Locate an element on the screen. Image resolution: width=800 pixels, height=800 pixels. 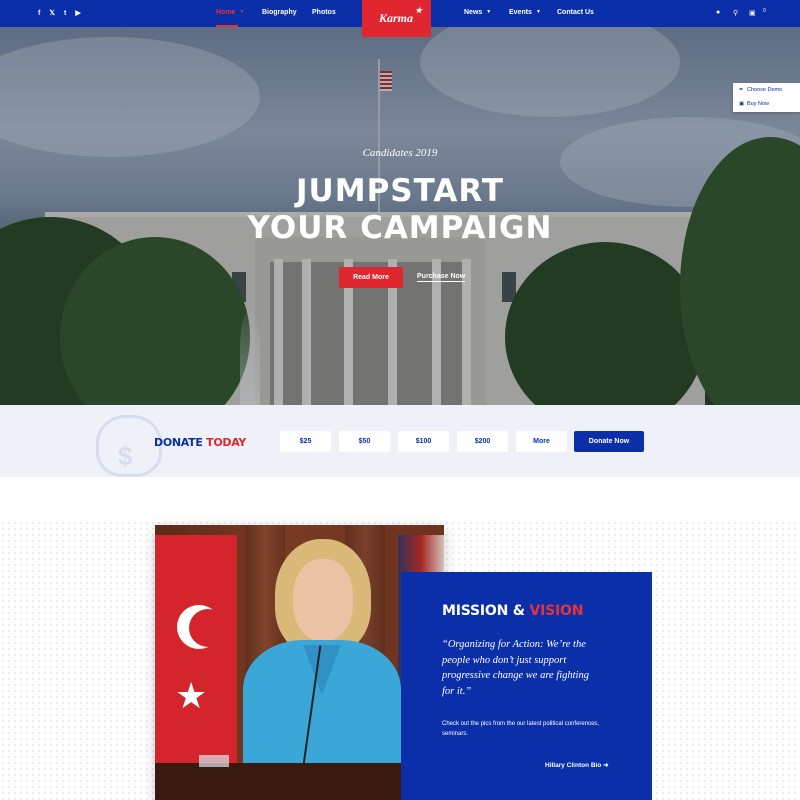
nav-item-events: Events ▼ is located at coordinates (525, 12).